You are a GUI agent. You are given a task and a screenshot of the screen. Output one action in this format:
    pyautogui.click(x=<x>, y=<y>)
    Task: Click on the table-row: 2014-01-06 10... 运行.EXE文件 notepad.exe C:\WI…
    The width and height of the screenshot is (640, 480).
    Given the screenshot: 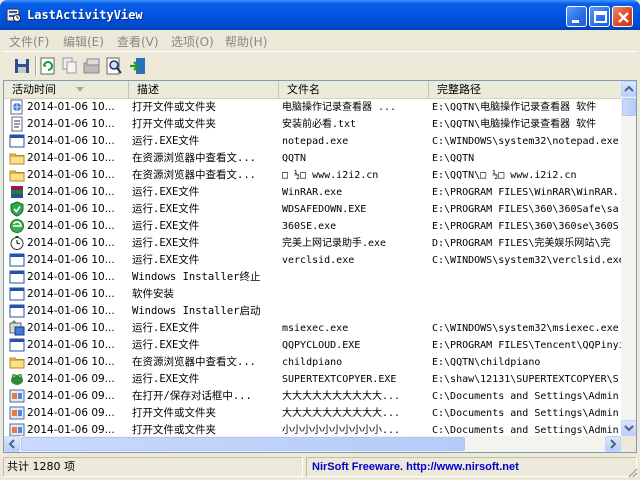 What is the action you would take?
    pyautogui.click(x=313, y=141)
    